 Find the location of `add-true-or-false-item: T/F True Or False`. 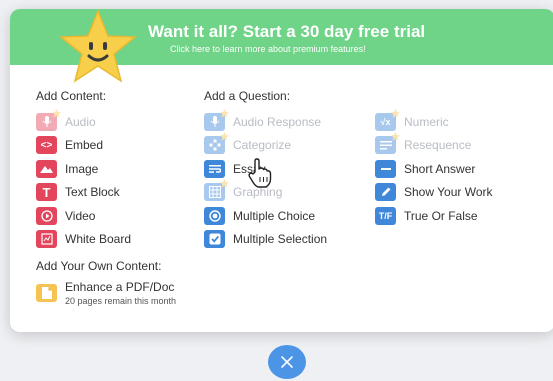

add-true-or-false-item: T/F True Or False is located at coordinates (434, 216).